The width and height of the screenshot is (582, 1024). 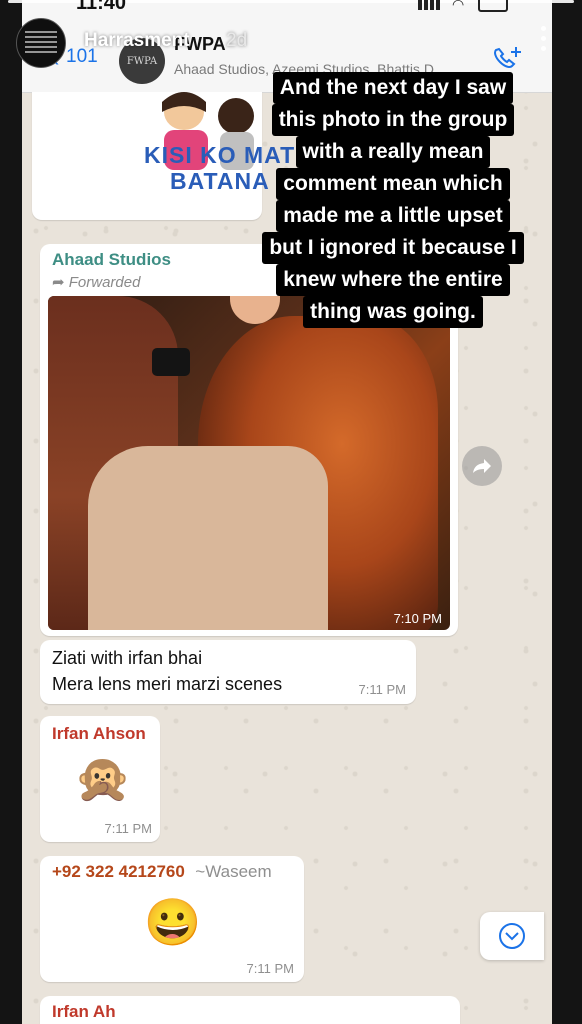 I want to click on grinning-face-emoji: 😀, so click(x=173, y=922).